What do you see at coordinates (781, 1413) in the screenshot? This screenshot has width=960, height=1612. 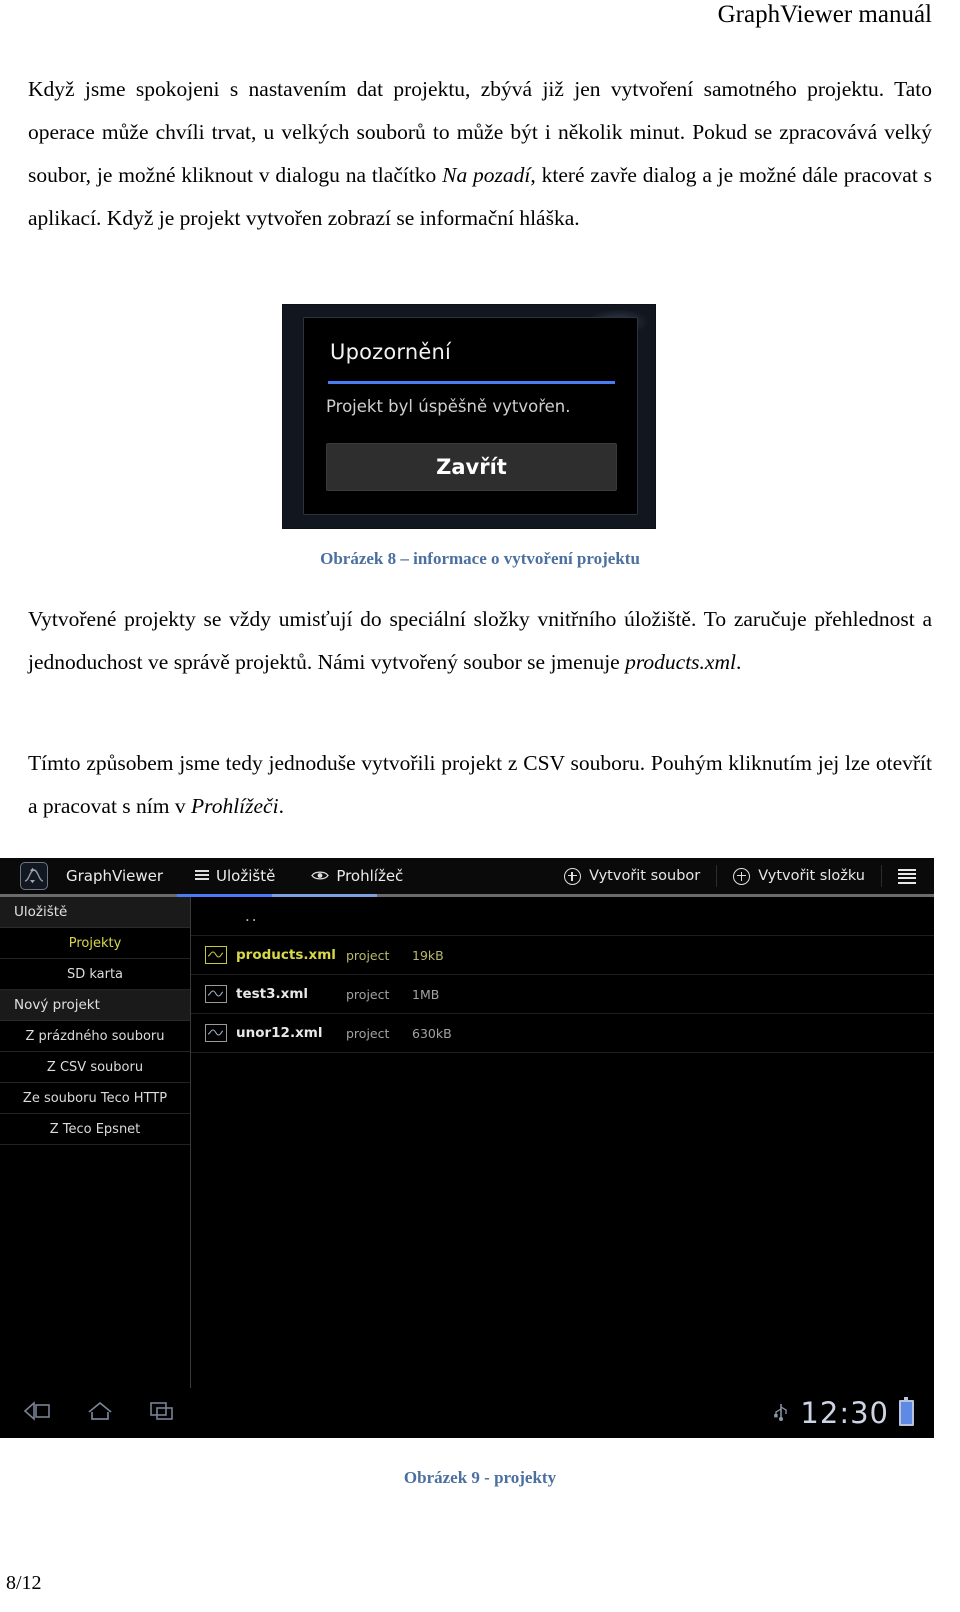 I see `usb-icon` at bounding box center [781, 1413].